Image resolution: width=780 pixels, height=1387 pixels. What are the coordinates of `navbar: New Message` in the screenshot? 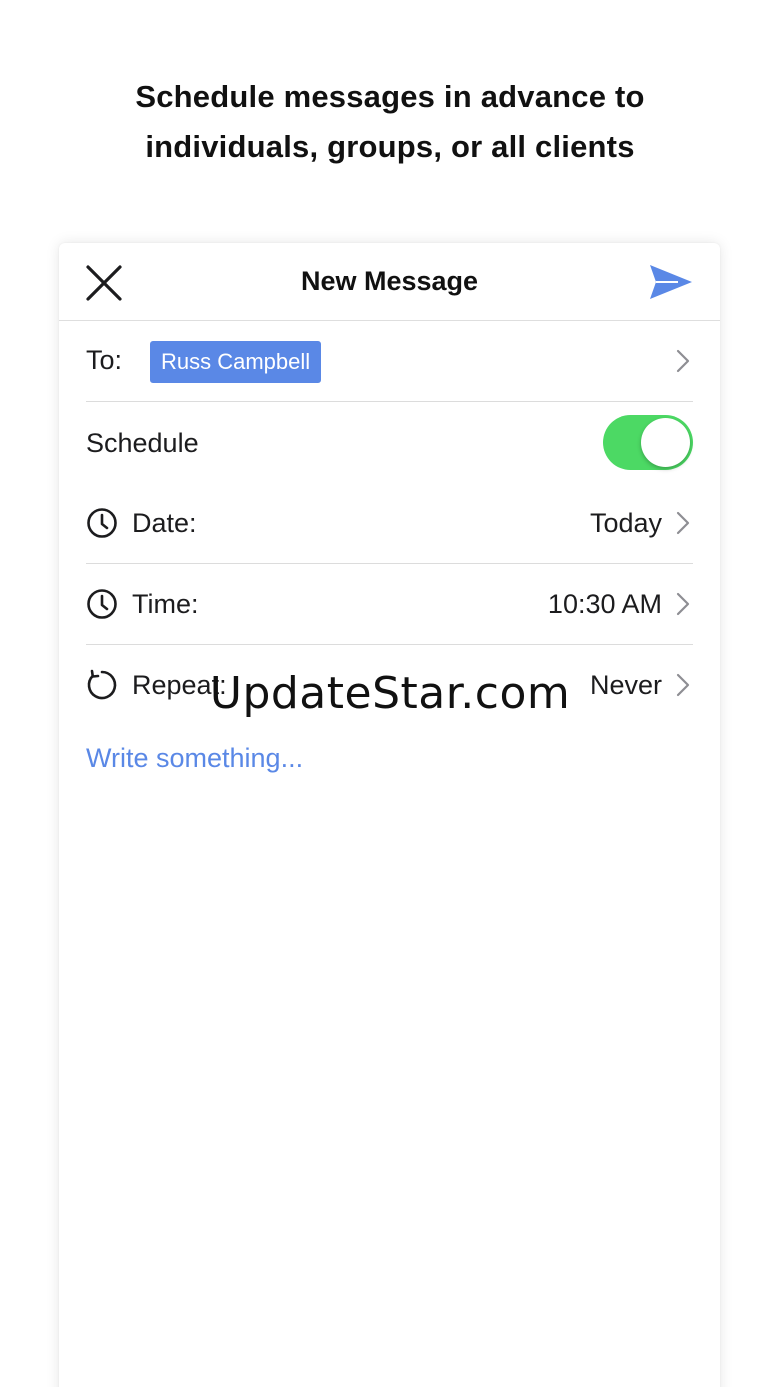 It's located at (389, 282).